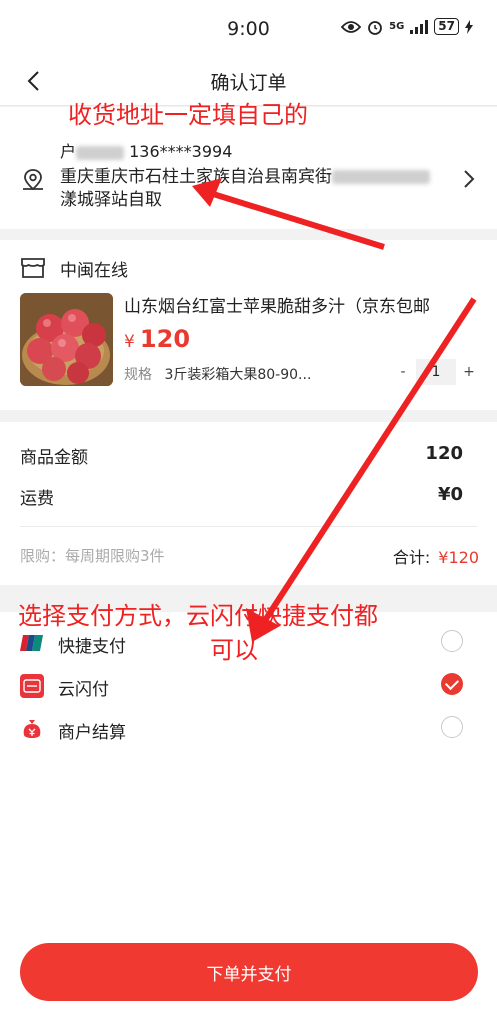 Image resolution: width=497 pixels, height=1024 pixels. Describe the element at coordinates (452, 684) in the screenshot. I see `radio-button-checked` at that location.